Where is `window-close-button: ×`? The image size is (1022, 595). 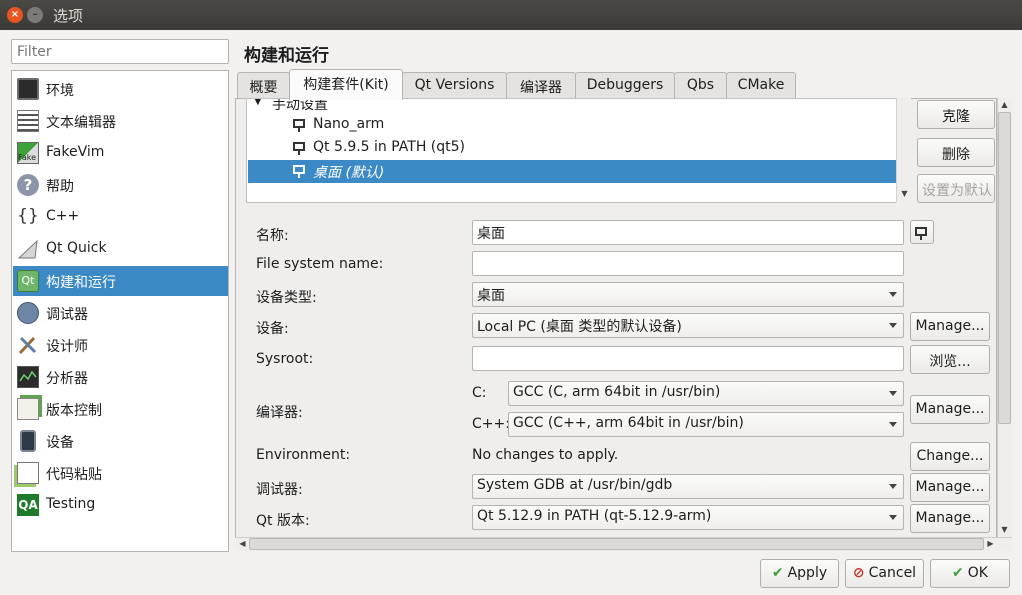 window-close-button: × is located at coordinates (15, 15).